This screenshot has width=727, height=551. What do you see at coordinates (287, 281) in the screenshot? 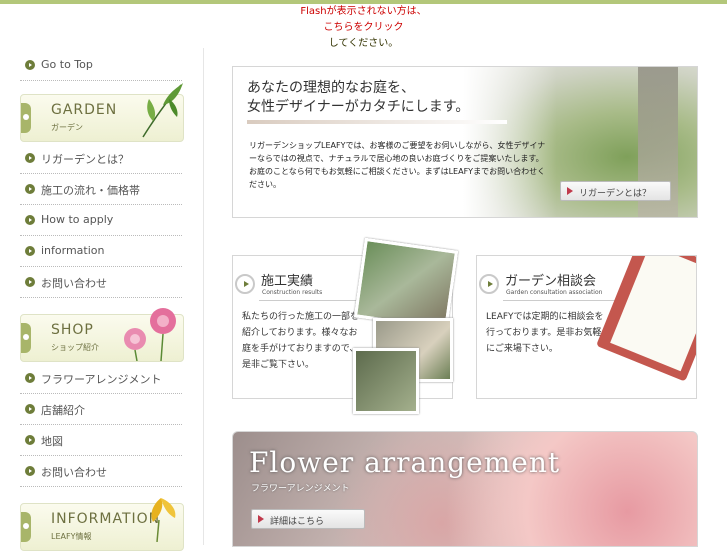
I see `card-title: 施工実績` at bounding box center [287, 281].